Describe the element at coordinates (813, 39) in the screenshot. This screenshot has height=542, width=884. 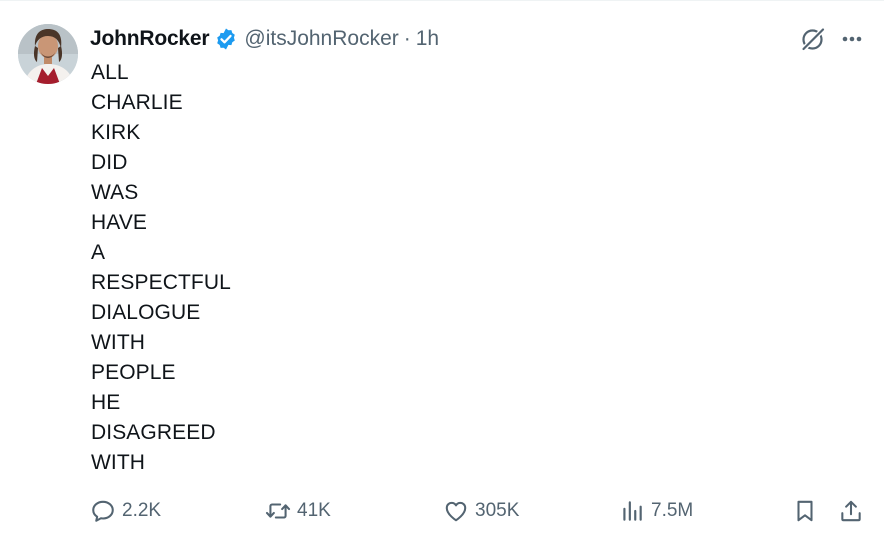
I see `grok-icon` at that location.